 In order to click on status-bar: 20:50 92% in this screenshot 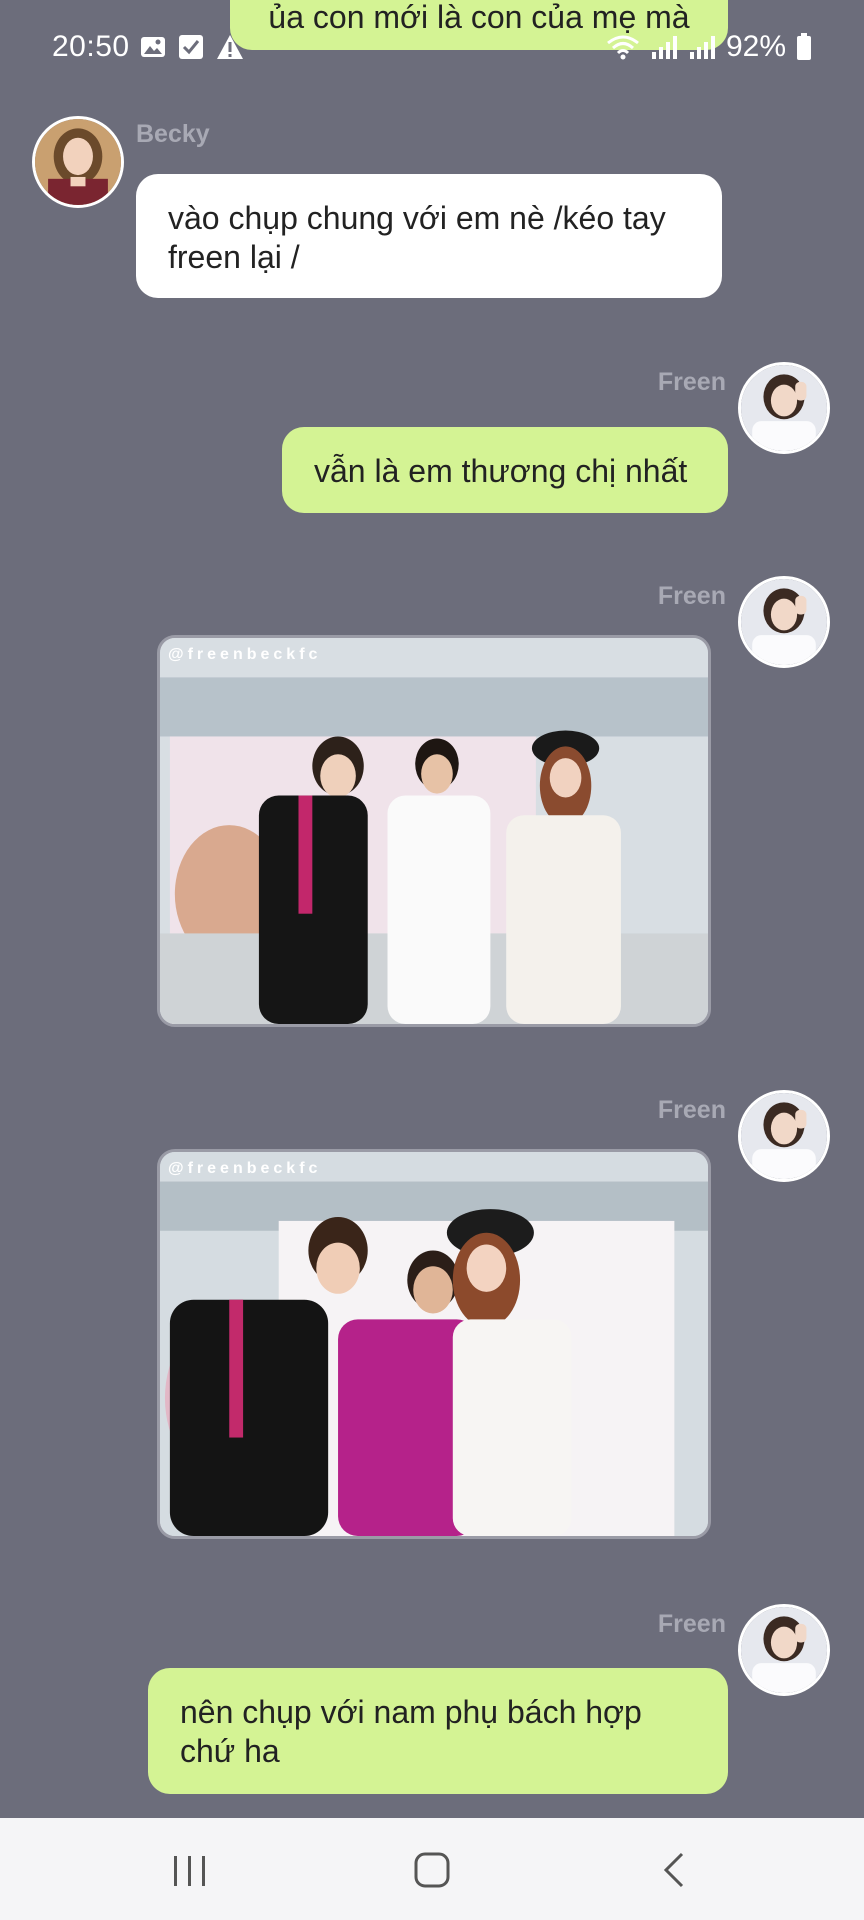, I will do `click(432, 48)`.